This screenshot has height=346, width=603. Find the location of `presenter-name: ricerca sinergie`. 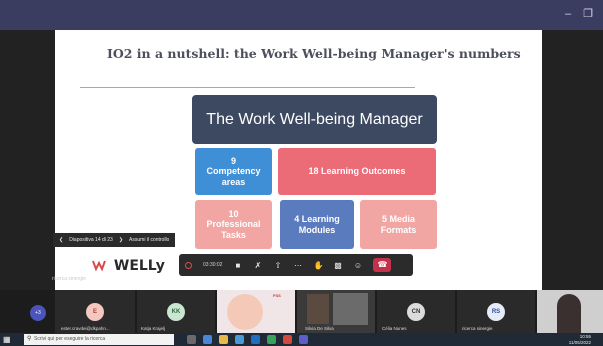

presenter-name: ricerca sinergie is located at coordinates (69, 279).